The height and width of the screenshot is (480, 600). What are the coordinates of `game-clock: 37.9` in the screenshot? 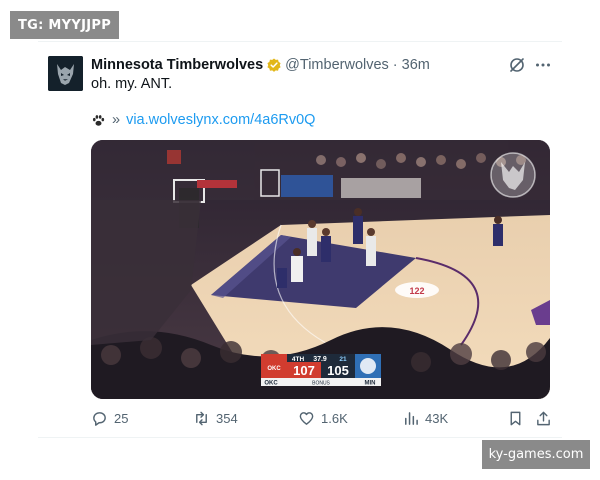 It's located at (320, 359).